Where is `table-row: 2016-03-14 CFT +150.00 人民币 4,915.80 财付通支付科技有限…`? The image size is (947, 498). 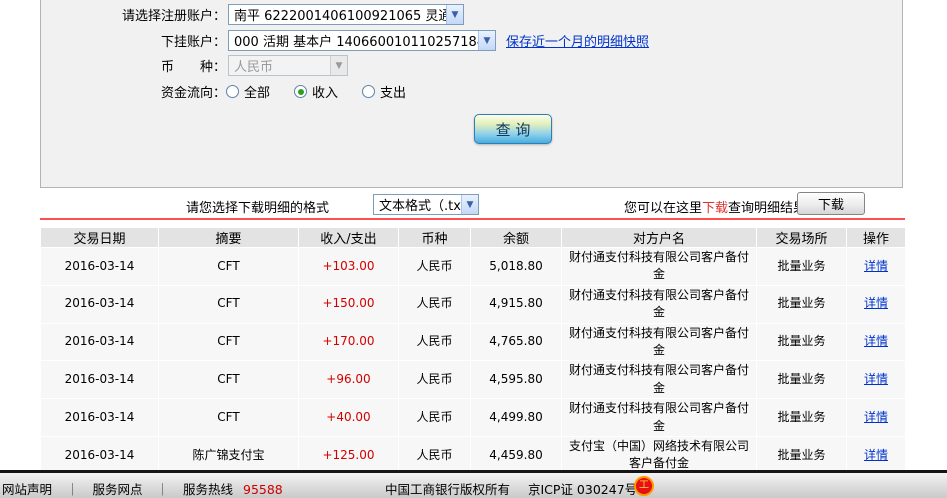
table-row: 2016-03-14 CFT +150.00 人民币 4,915.80 财付通支付科技有限… is located at coordinates (473, 304).